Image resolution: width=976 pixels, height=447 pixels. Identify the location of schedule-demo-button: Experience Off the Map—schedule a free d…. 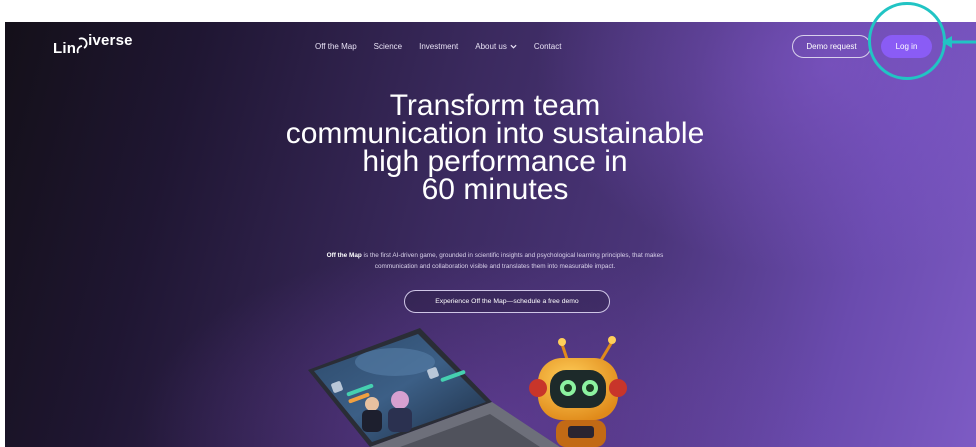
(507, 301).